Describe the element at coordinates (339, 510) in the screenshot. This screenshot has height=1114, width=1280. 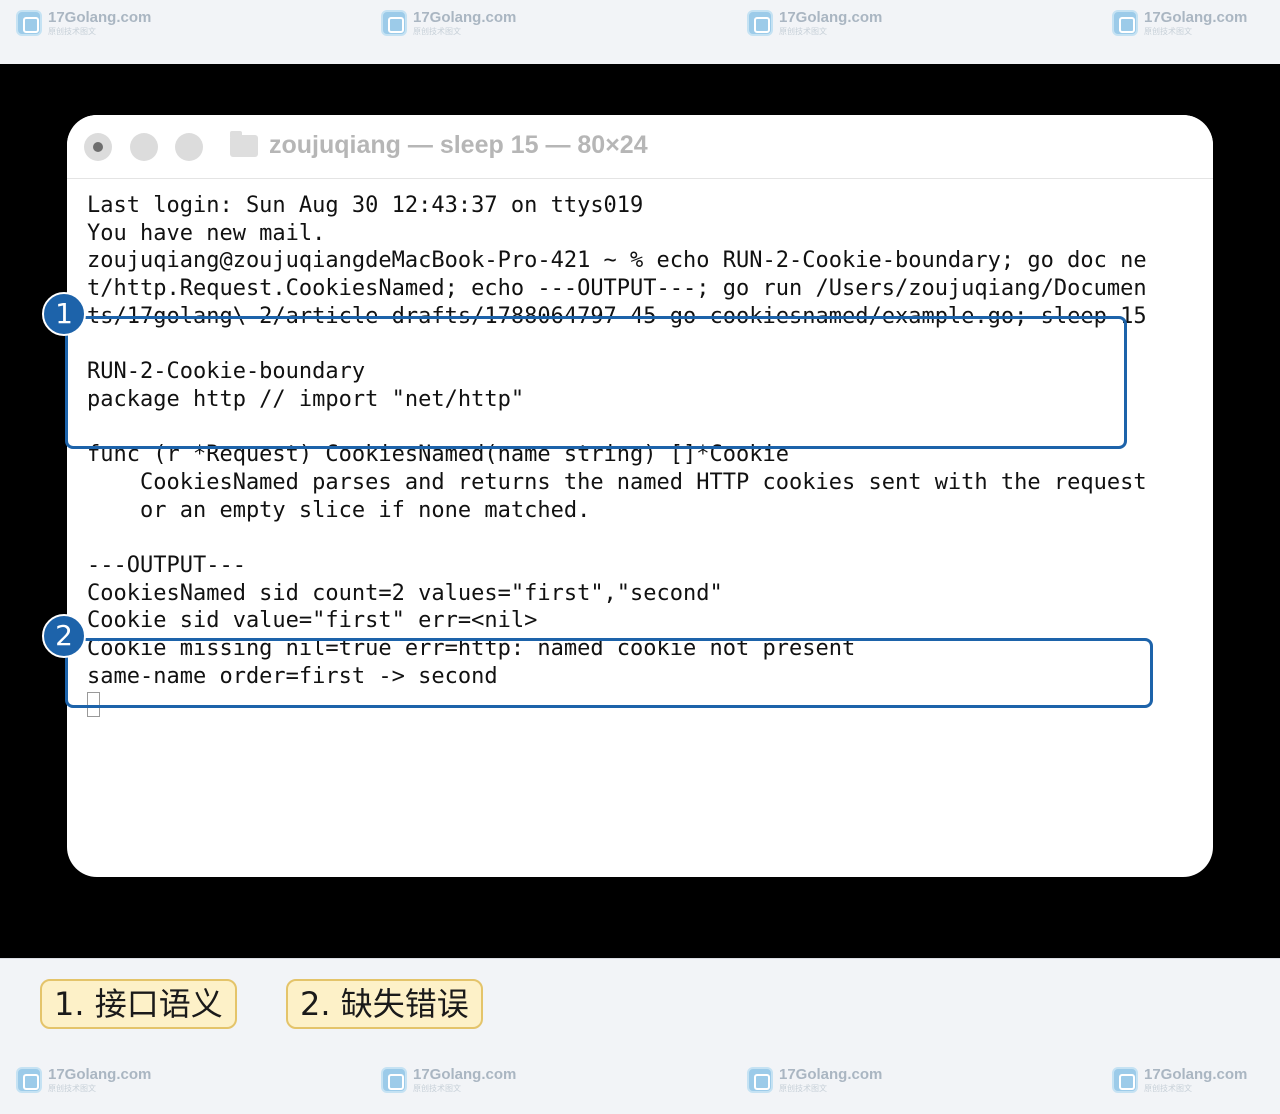
I see `terminal-line: or an empty slice if none matched.` at that location.